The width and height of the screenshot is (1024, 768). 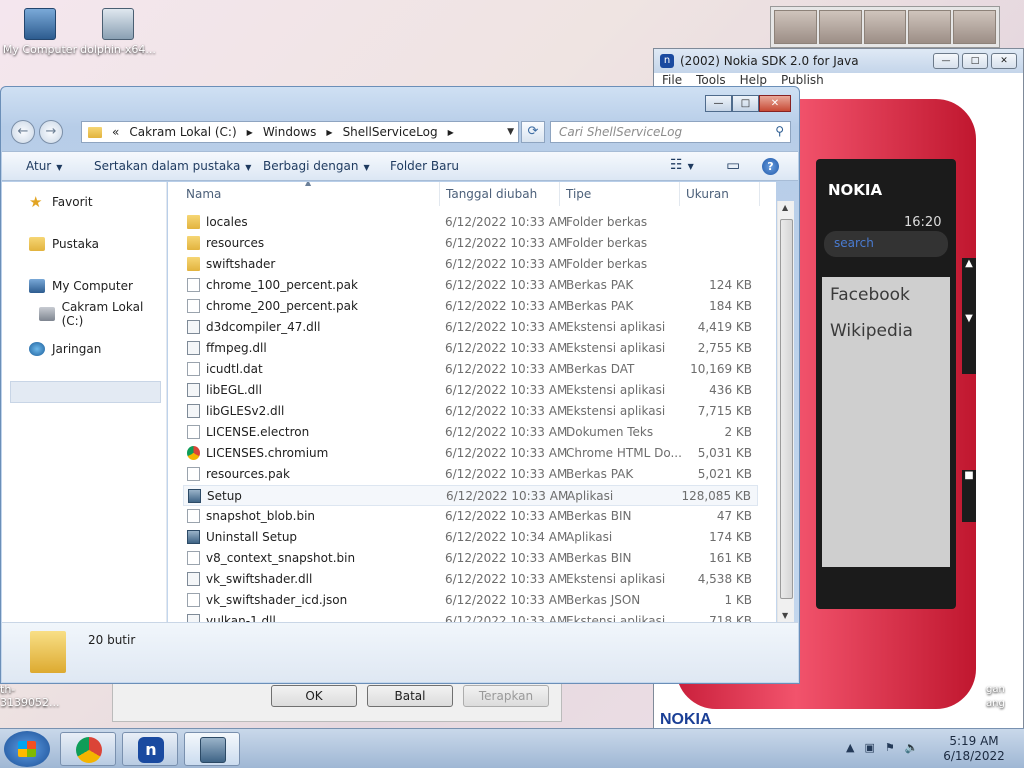 What do you see at coordinates (316, 166) in the screenshot?
I see `share-with-button: Berbagi dengan ▼` at bounding box center [316, 166].